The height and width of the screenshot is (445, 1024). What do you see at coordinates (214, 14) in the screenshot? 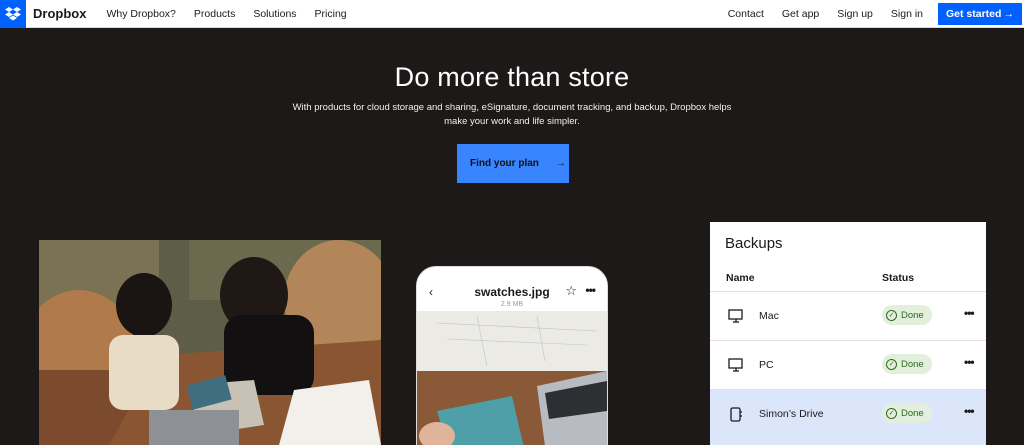
I see `nav-link-products: Products` at bounding box center [214, 14].